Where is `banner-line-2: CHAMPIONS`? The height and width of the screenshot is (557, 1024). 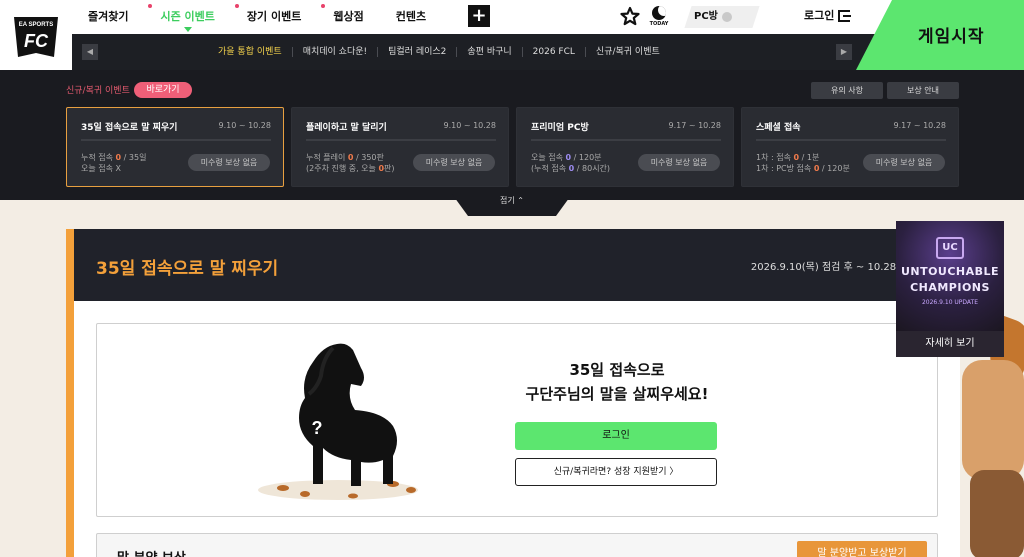
banner-line-2: CHAMPIONS is located at coordinates (950, 287).